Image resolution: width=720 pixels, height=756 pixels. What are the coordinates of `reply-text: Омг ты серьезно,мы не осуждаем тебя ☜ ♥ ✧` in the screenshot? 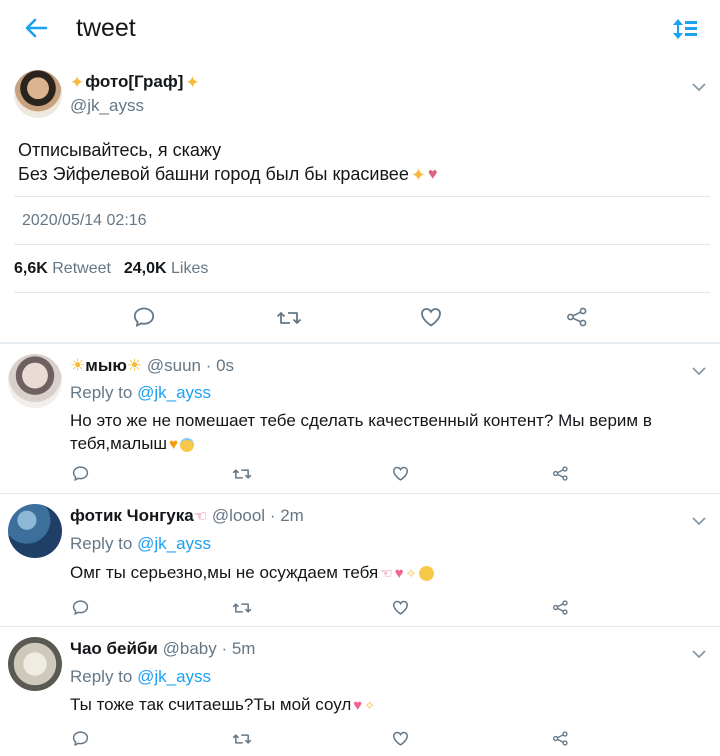 It's located at (252, 573).